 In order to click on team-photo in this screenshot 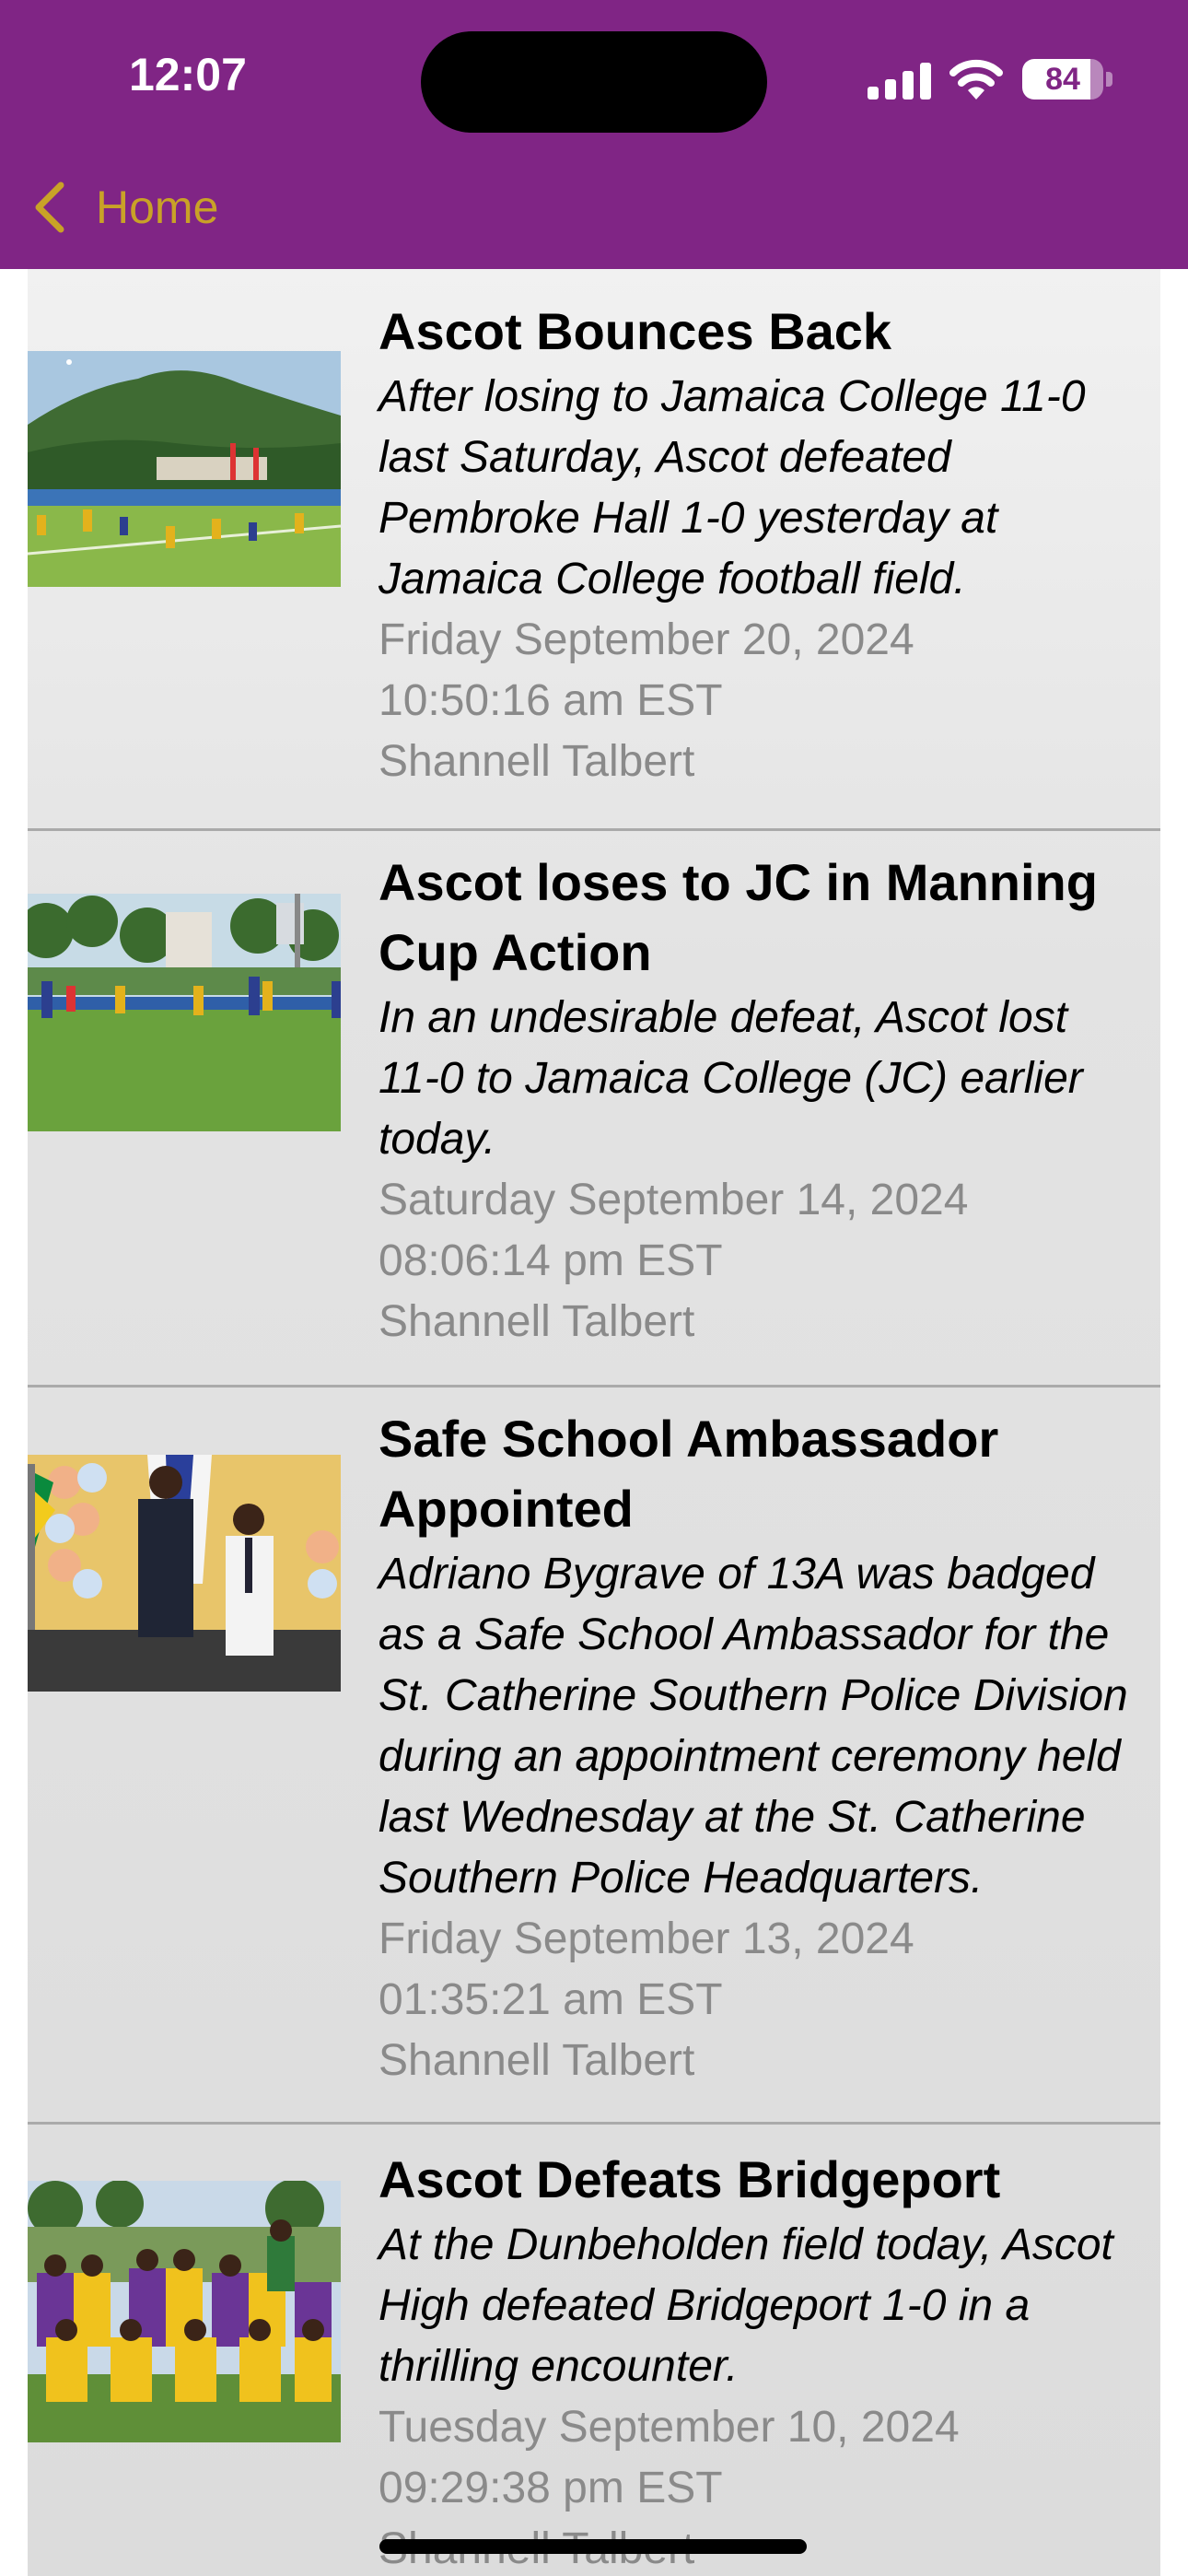, I will do `click(184, 2311)`.